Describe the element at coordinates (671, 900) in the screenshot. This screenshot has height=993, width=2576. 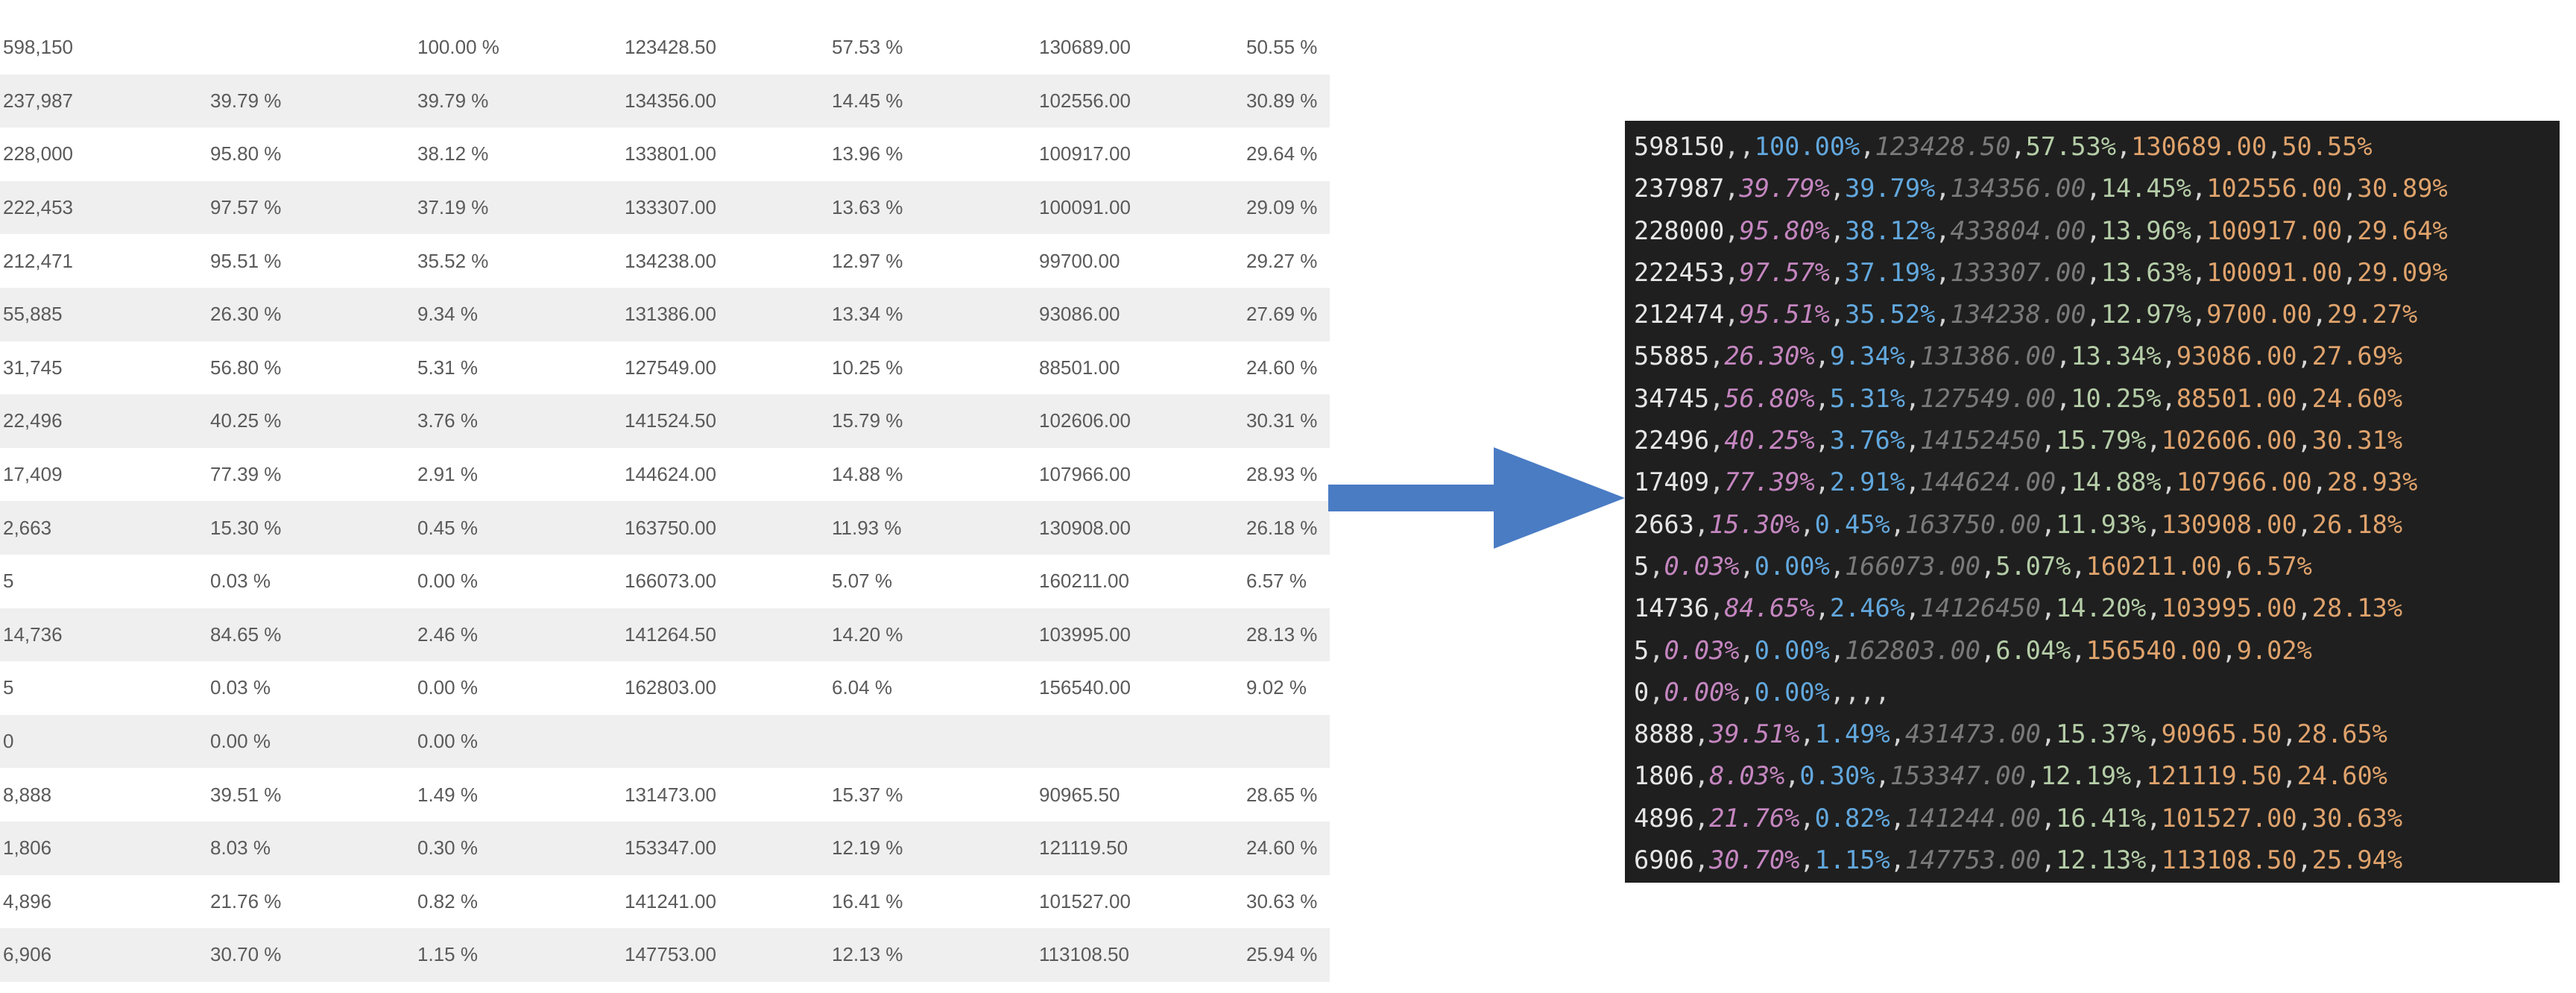
I see `table-cell: 141241.00` at that location.